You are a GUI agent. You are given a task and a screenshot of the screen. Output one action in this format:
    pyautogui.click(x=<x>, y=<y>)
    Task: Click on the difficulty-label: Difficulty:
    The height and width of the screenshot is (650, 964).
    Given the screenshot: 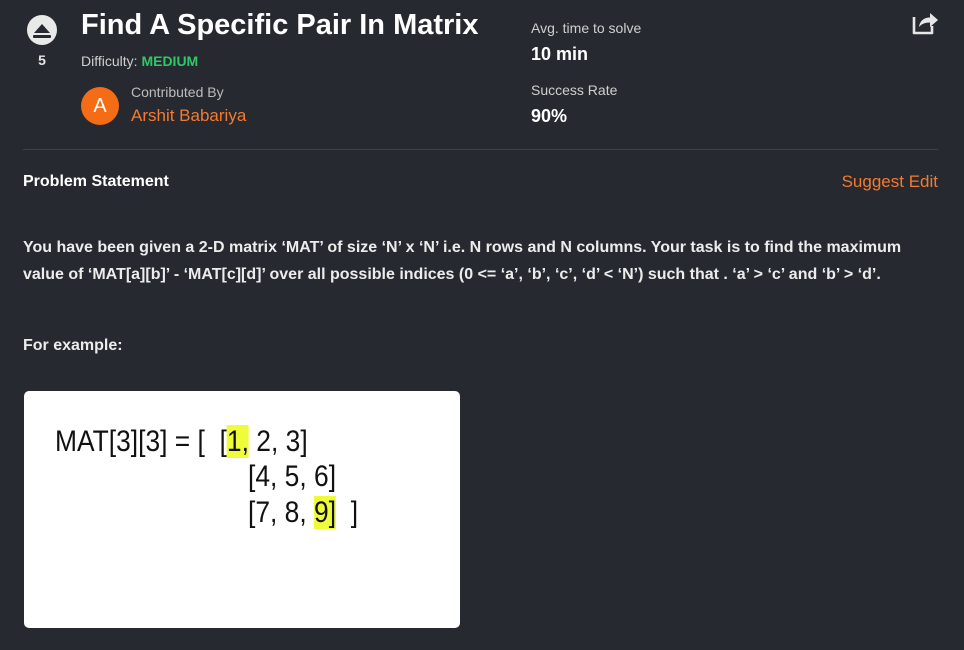 What is the action you would take?
    pyautogui.click(x=109, y=61)
    